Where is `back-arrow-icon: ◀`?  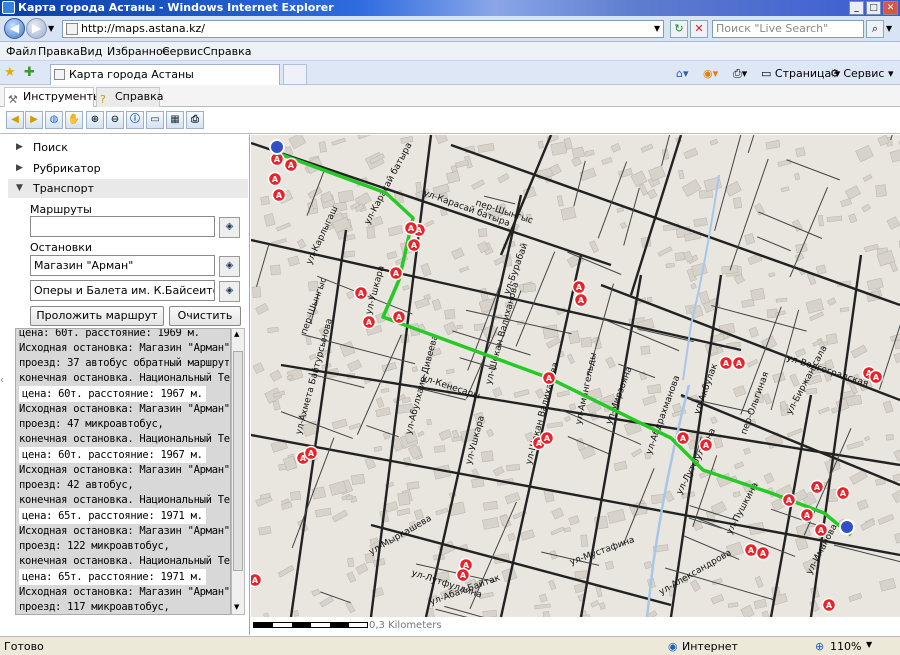
back-arrow-icon: ◀ is located at coordinates (15, 120).